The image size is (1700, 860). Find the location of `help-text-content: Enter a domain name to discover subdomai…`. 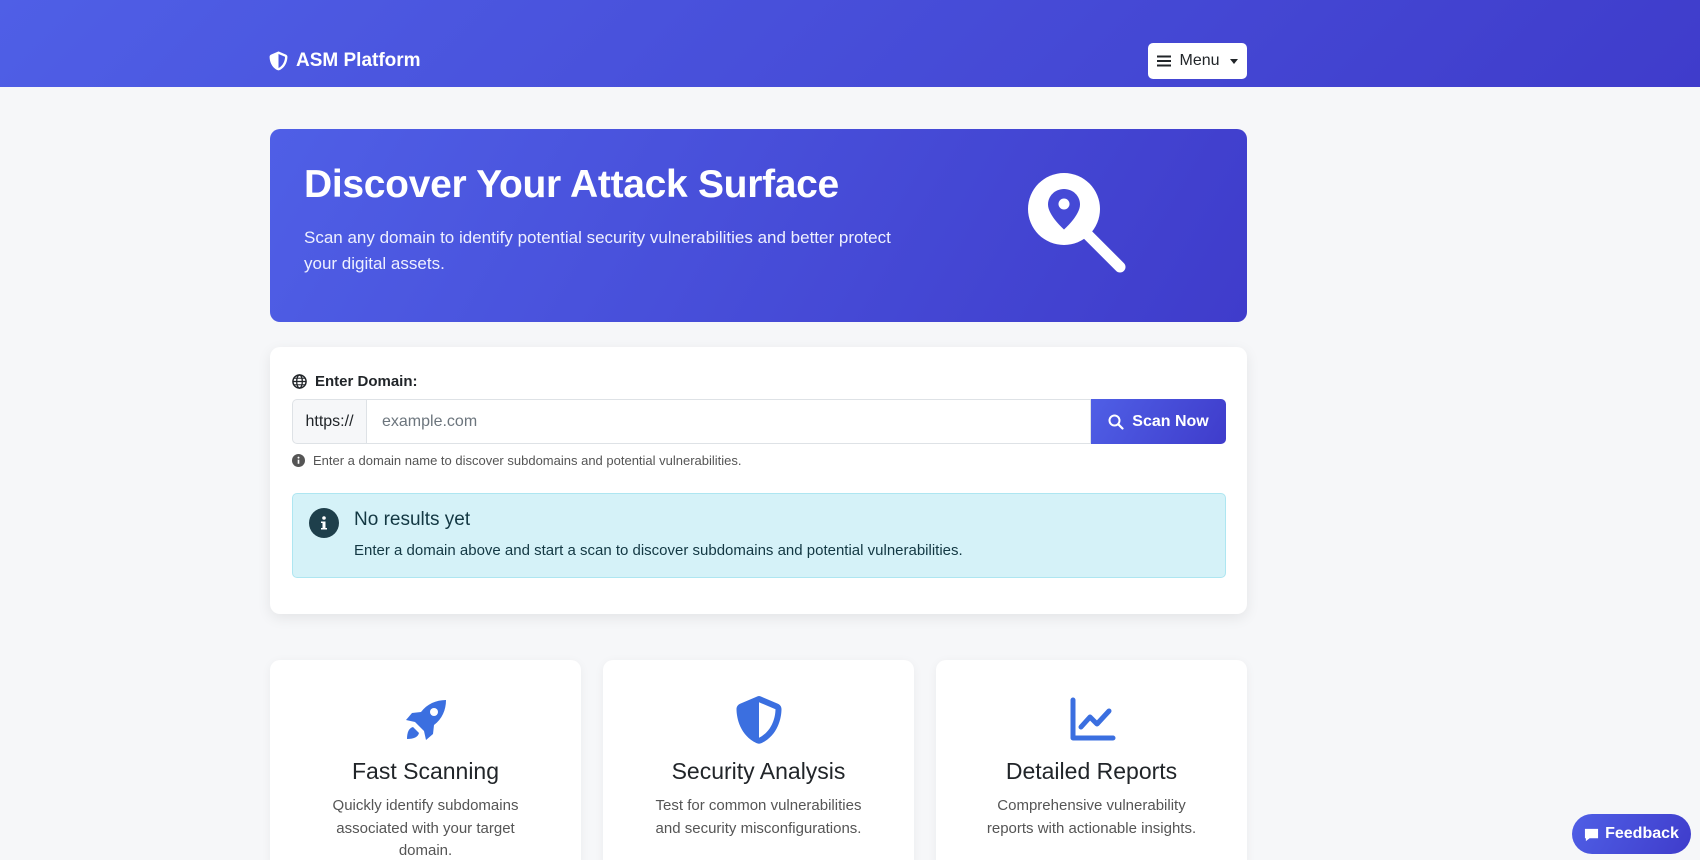

help-text-content: Enter a domain name to discover subdomai… is located at coordinates (527, 460).